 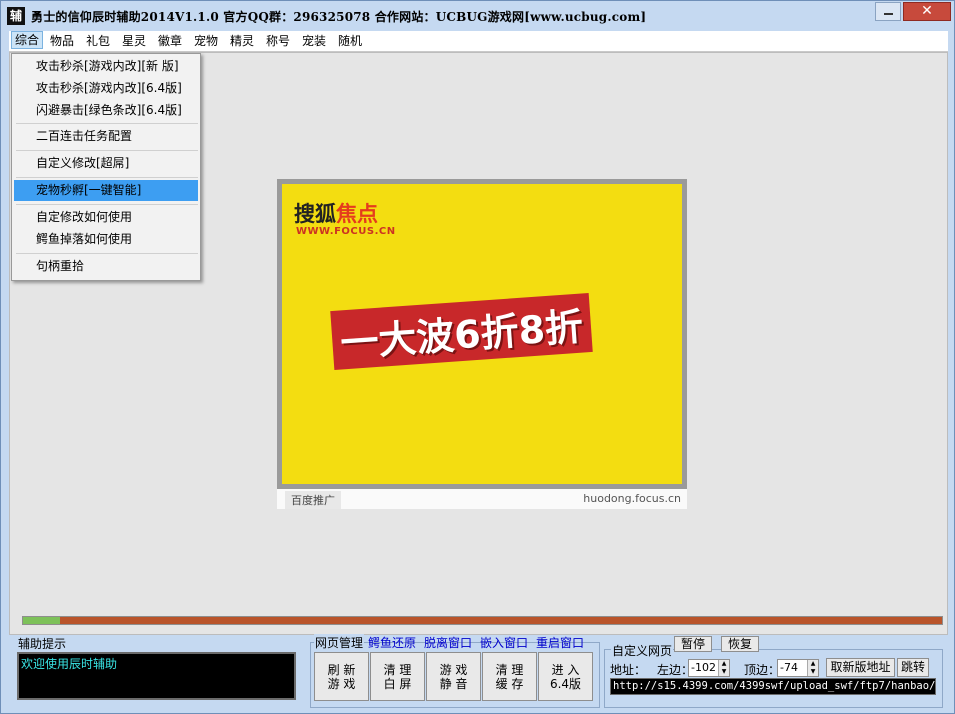 What do you see at coordinates (392, 642) in the screenshot?
I see `croc-restore-link: 鳄鱼还原` at bounding box center [392, 642].